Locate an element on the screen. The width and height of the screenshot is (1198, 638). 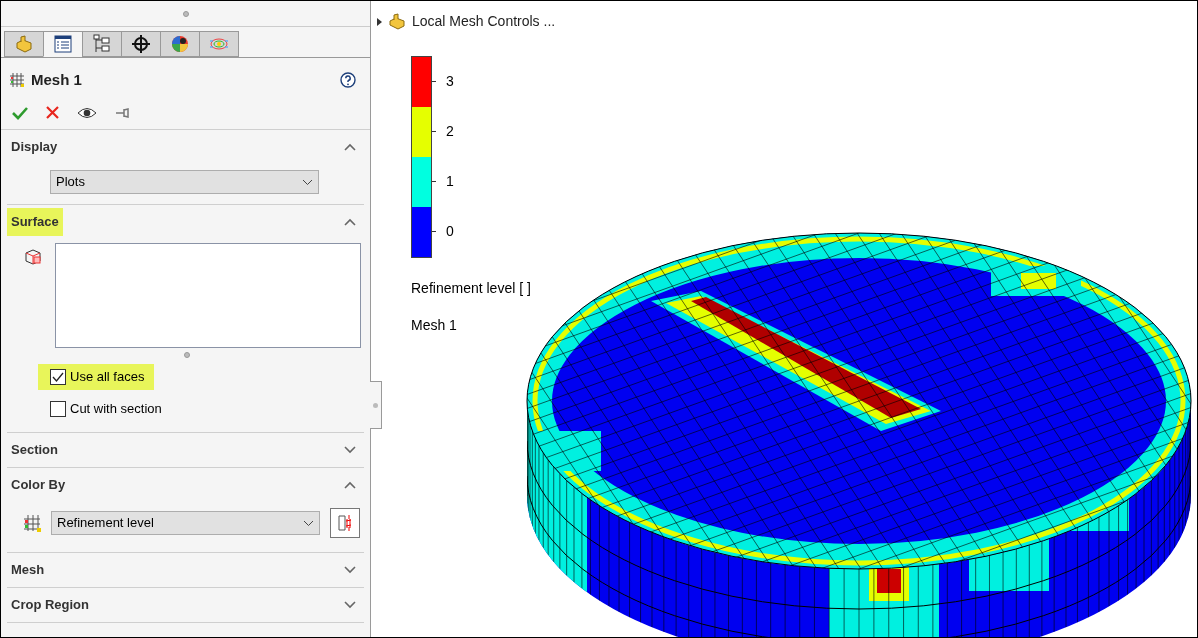
selection-list is located at coordinates (208, 295).